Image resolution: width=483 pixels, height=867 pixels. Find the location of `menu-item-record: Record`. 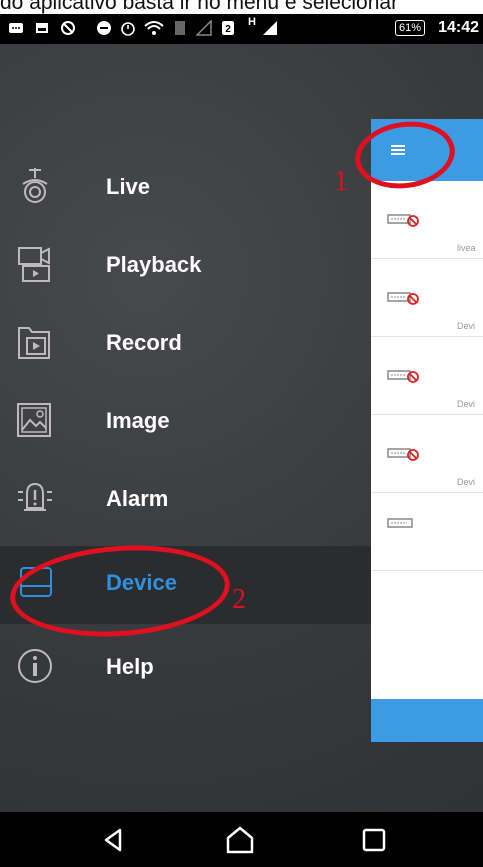

menu-item-record: Record is located at coordinates (185, 345).